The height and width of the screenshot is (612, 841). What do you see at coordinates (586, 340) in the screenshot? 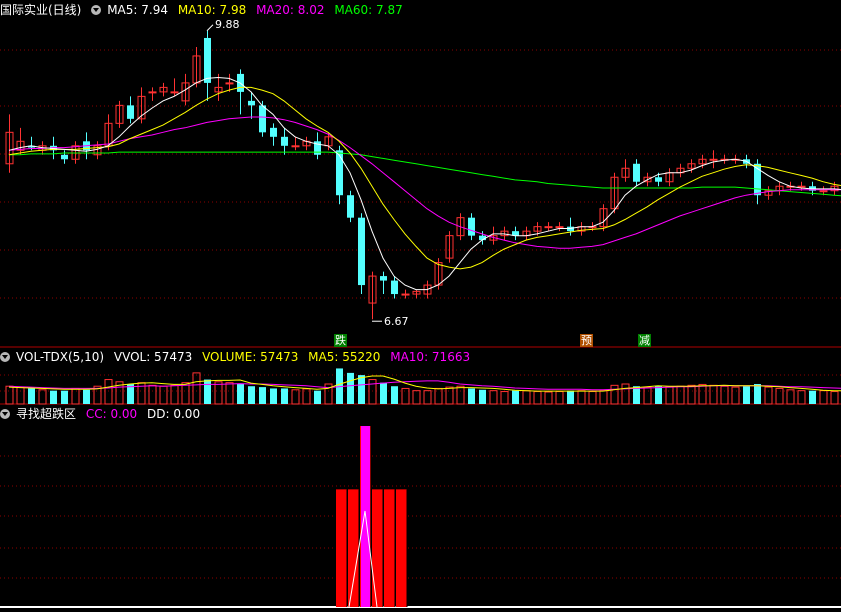
I see `signal-label-yu: 预` at bounding box center [586, 340].